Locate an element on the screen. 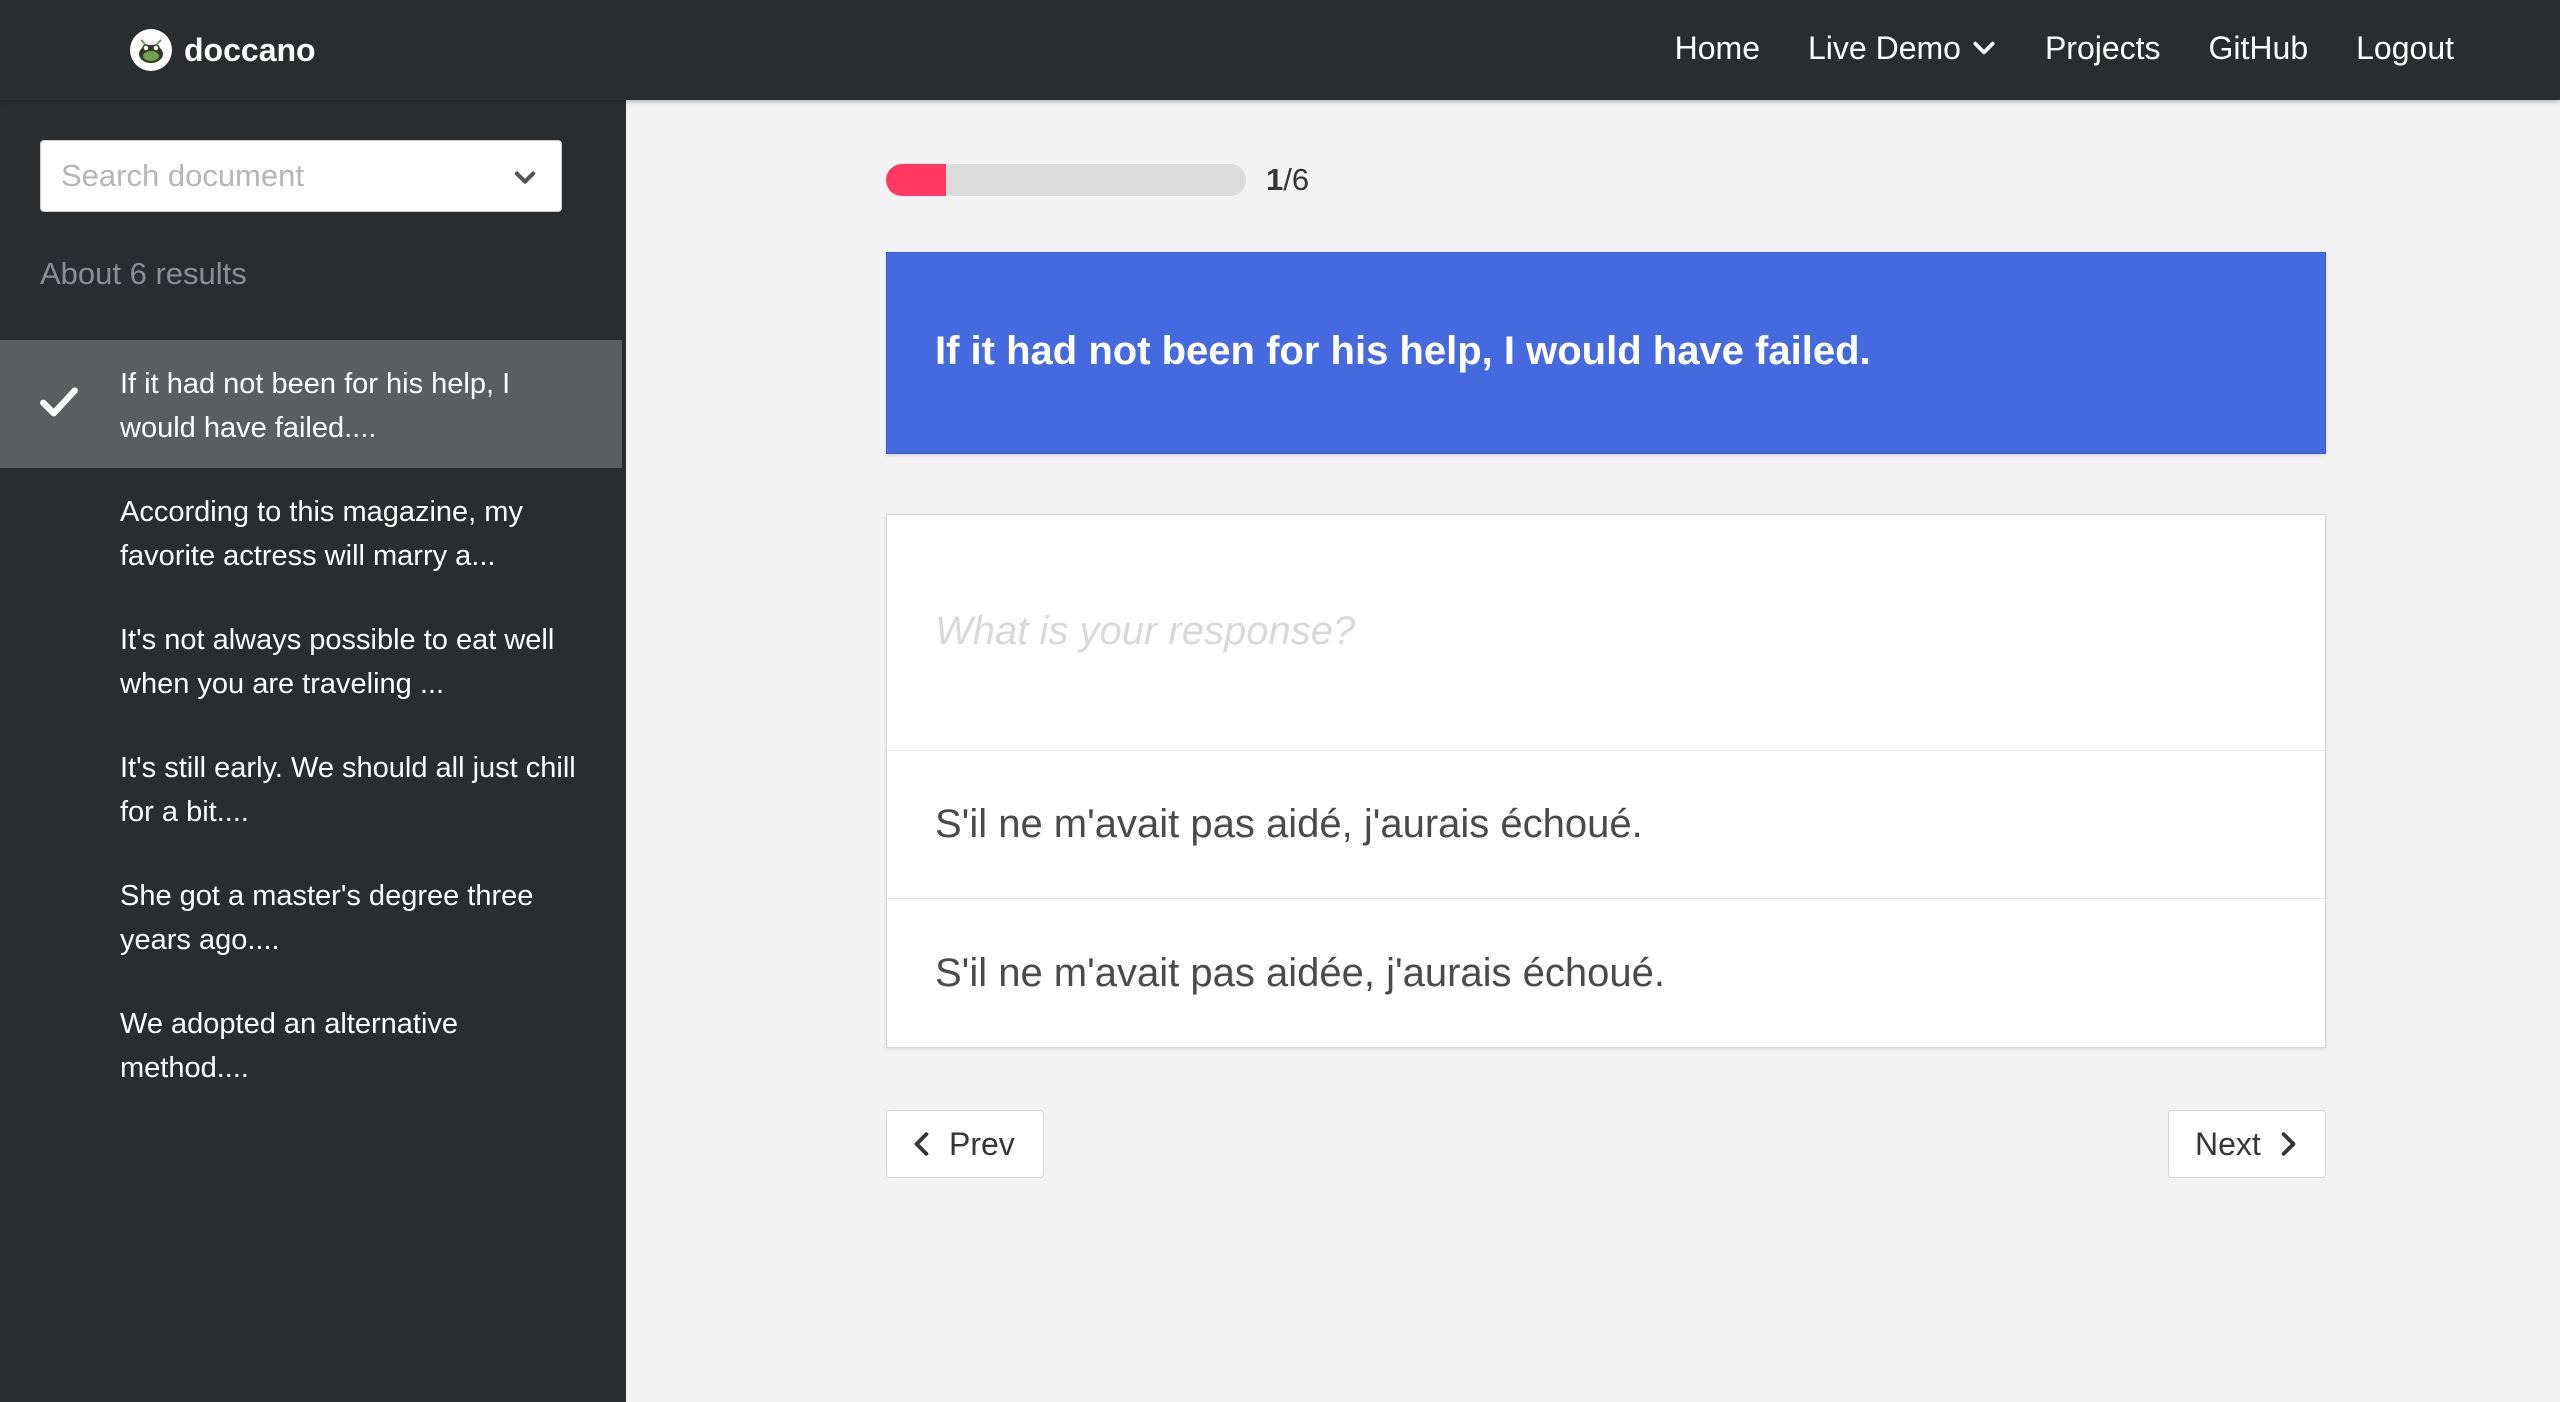 This screenshot has height=1402, width=2560. nav-home: Home is located at coordinates (1717, 48).